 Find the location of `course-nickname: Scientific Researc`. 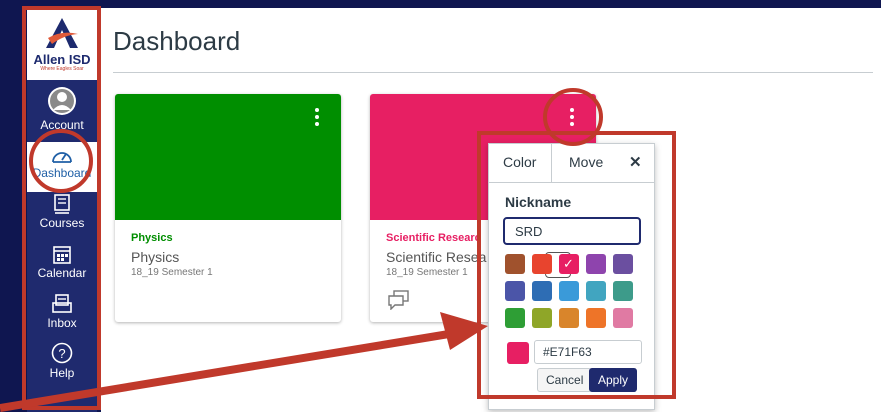

course-nickname: Scientific Researc is located at coordinates (433, 238).